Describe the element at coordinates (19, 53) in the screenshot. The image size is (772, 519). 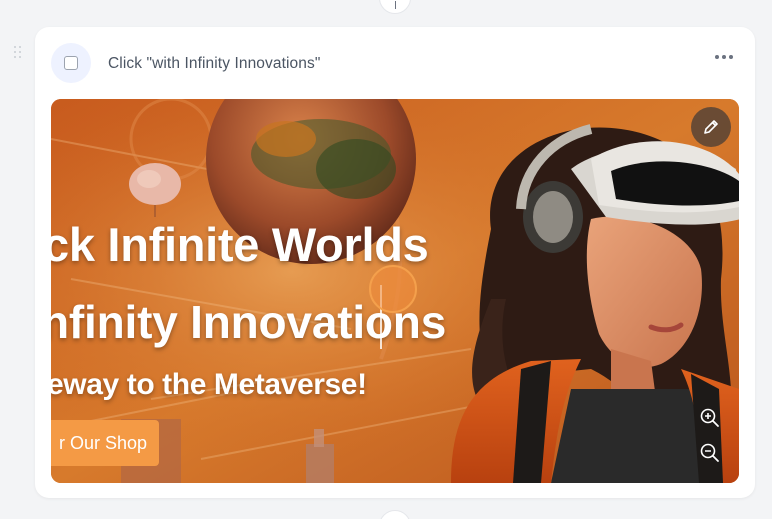
I see `drag-handle-icon` at that location.